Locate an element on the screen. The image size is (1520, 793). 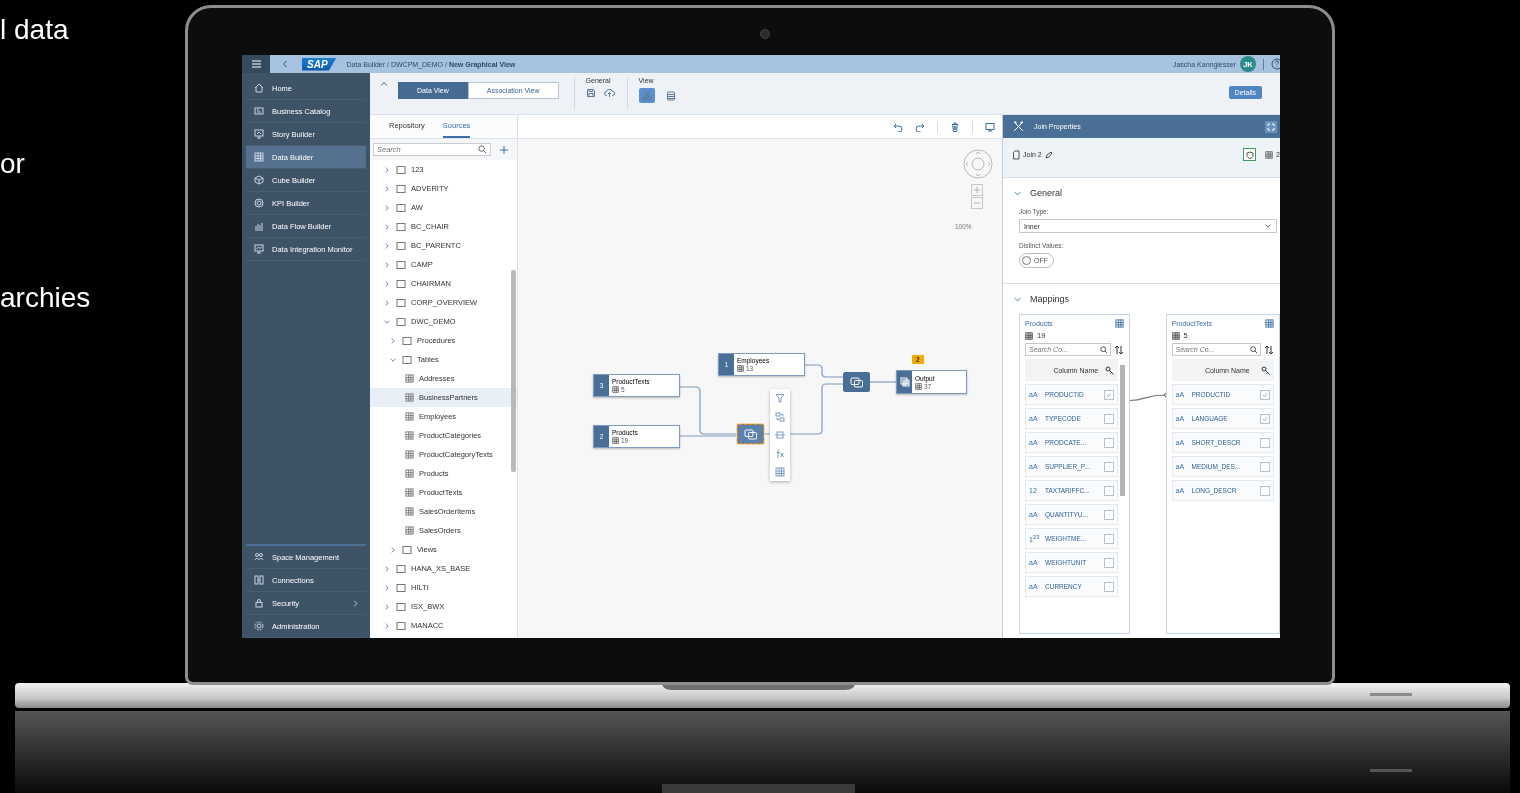
columns-icon is located at coordinates (780, 416).